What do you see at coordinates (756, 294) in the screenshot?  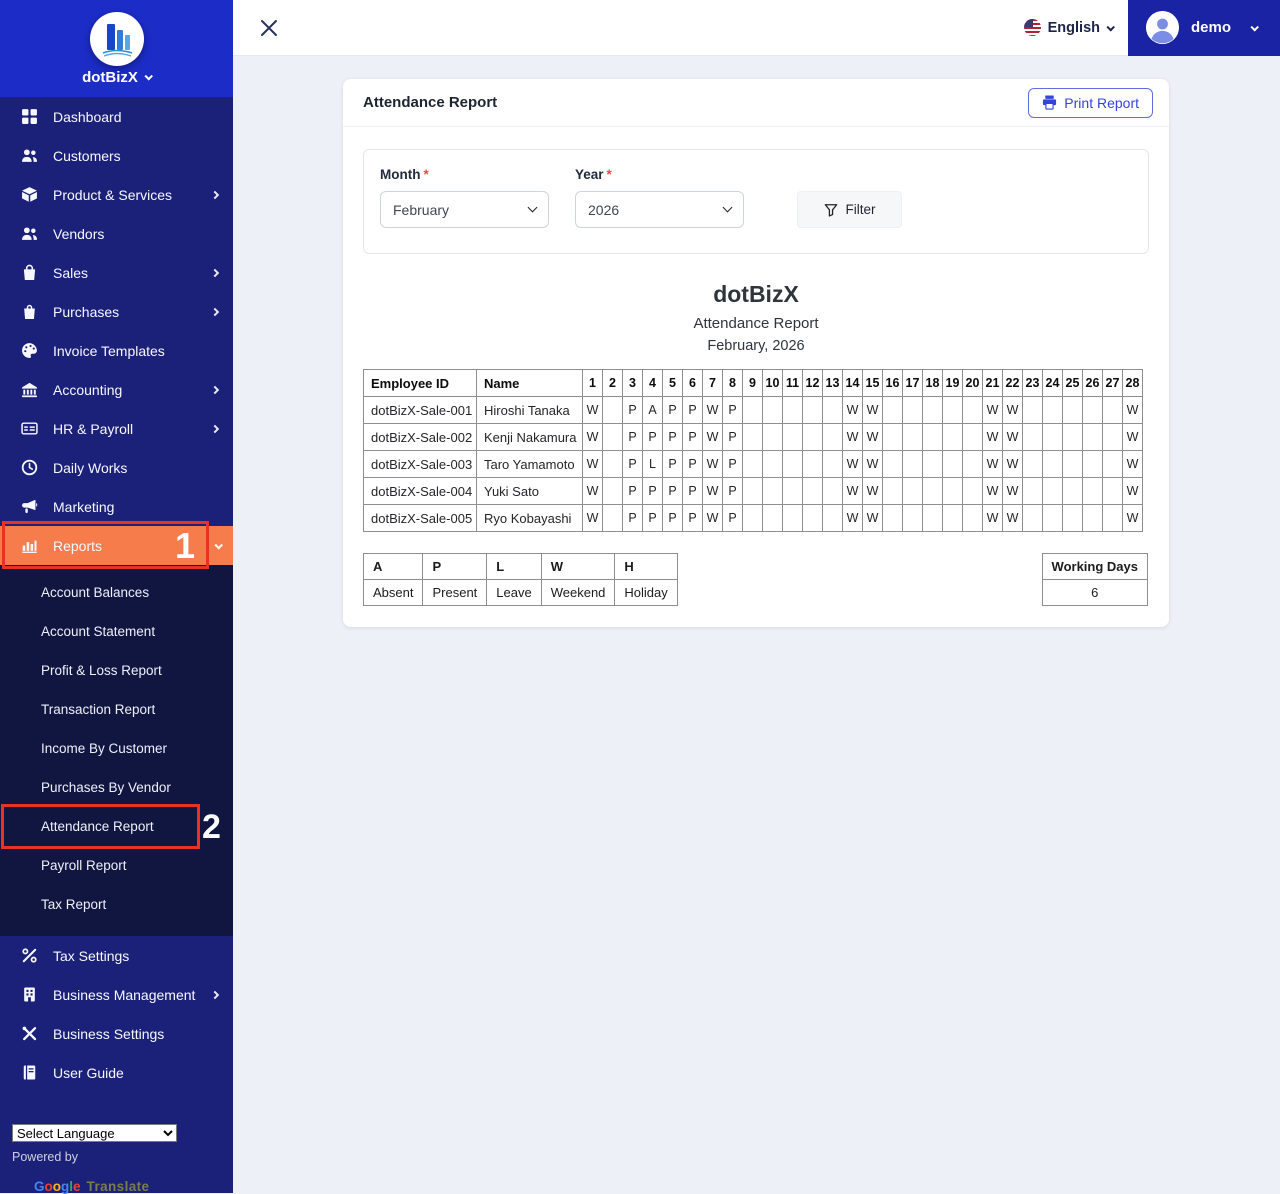 I see `report-company-name: dotBizX` at bounding box center [756, 294].